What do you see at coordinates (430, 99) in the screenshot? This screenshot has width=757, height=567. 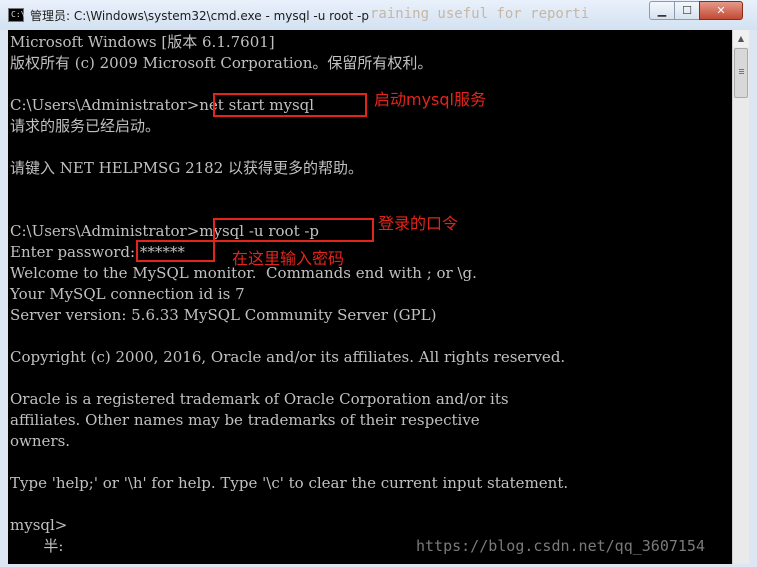 I see `start-service-annotation: 启动mysql服务` at bounding box center [430, 99].